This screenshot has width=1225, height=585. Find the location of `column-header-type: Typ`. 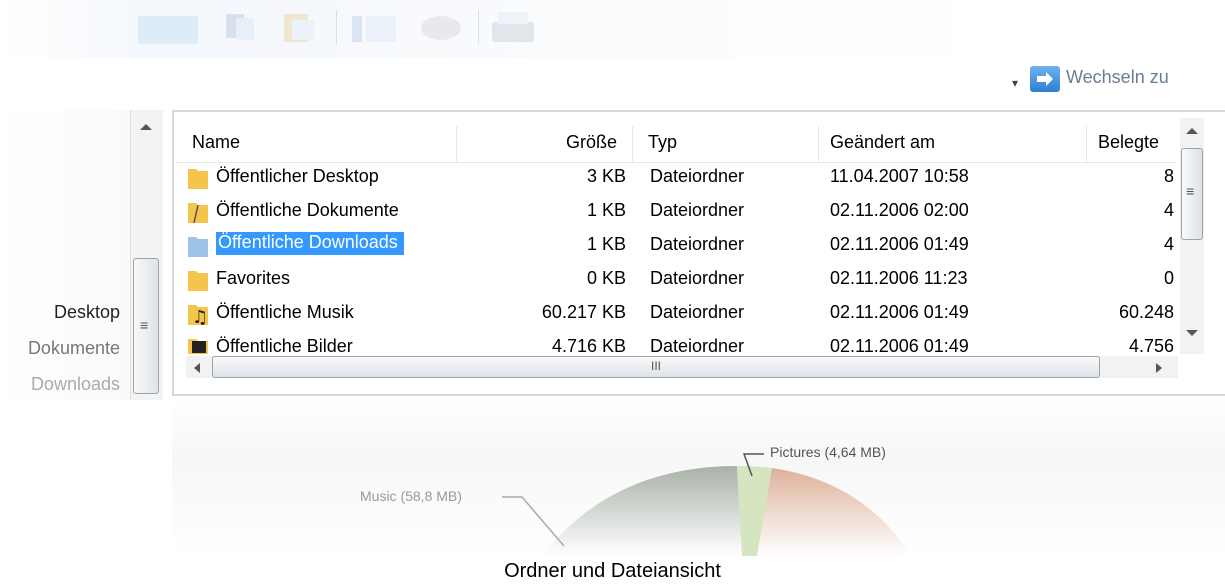

column-header-type: Typ is located at coordinates (662, 142).